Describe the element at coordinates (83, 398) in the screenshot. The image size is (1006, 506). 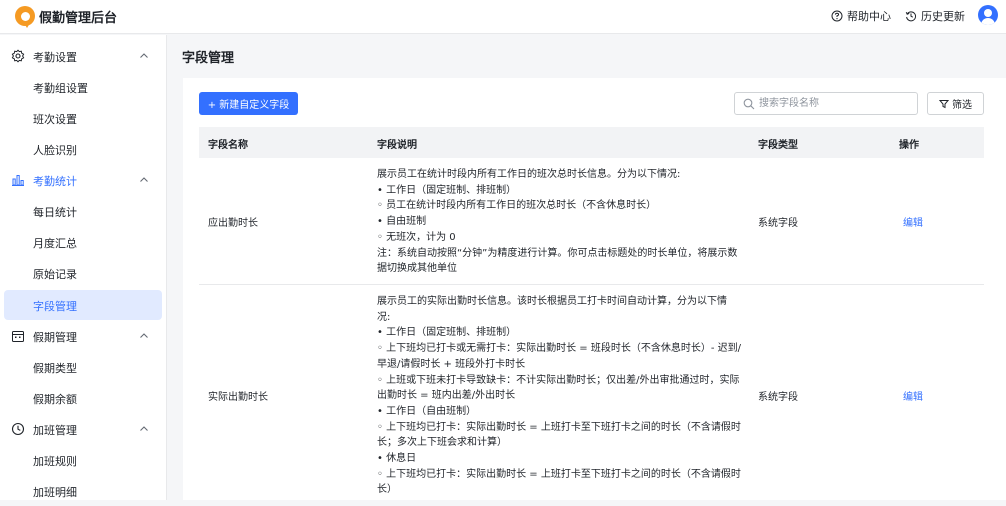
I see `sidebar-item-leave-balance: 假期余额` at that location.